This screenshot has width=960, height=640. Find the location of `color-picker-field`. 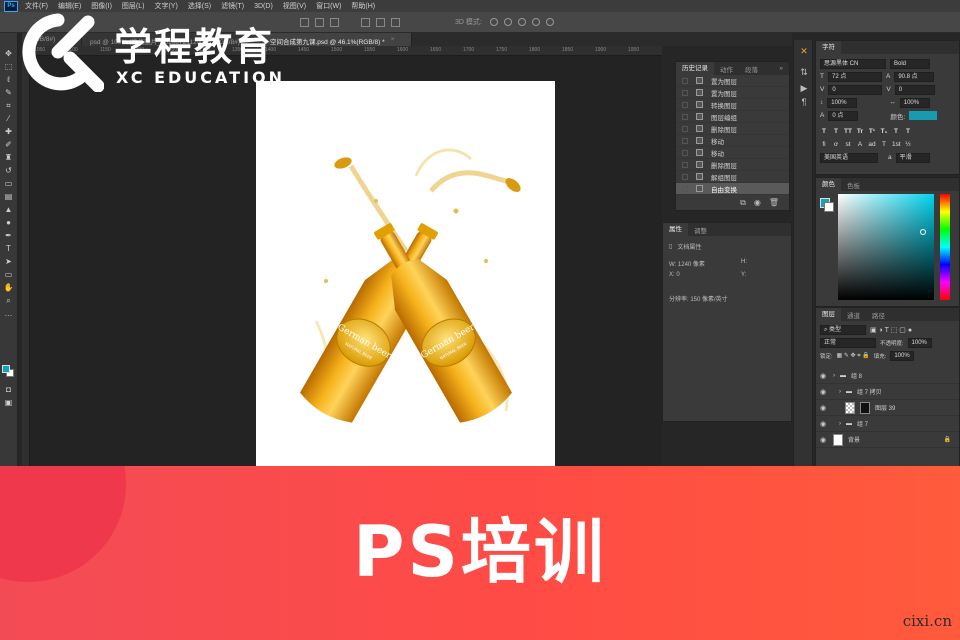

color-picker-field is located at coordinates (886, 247).